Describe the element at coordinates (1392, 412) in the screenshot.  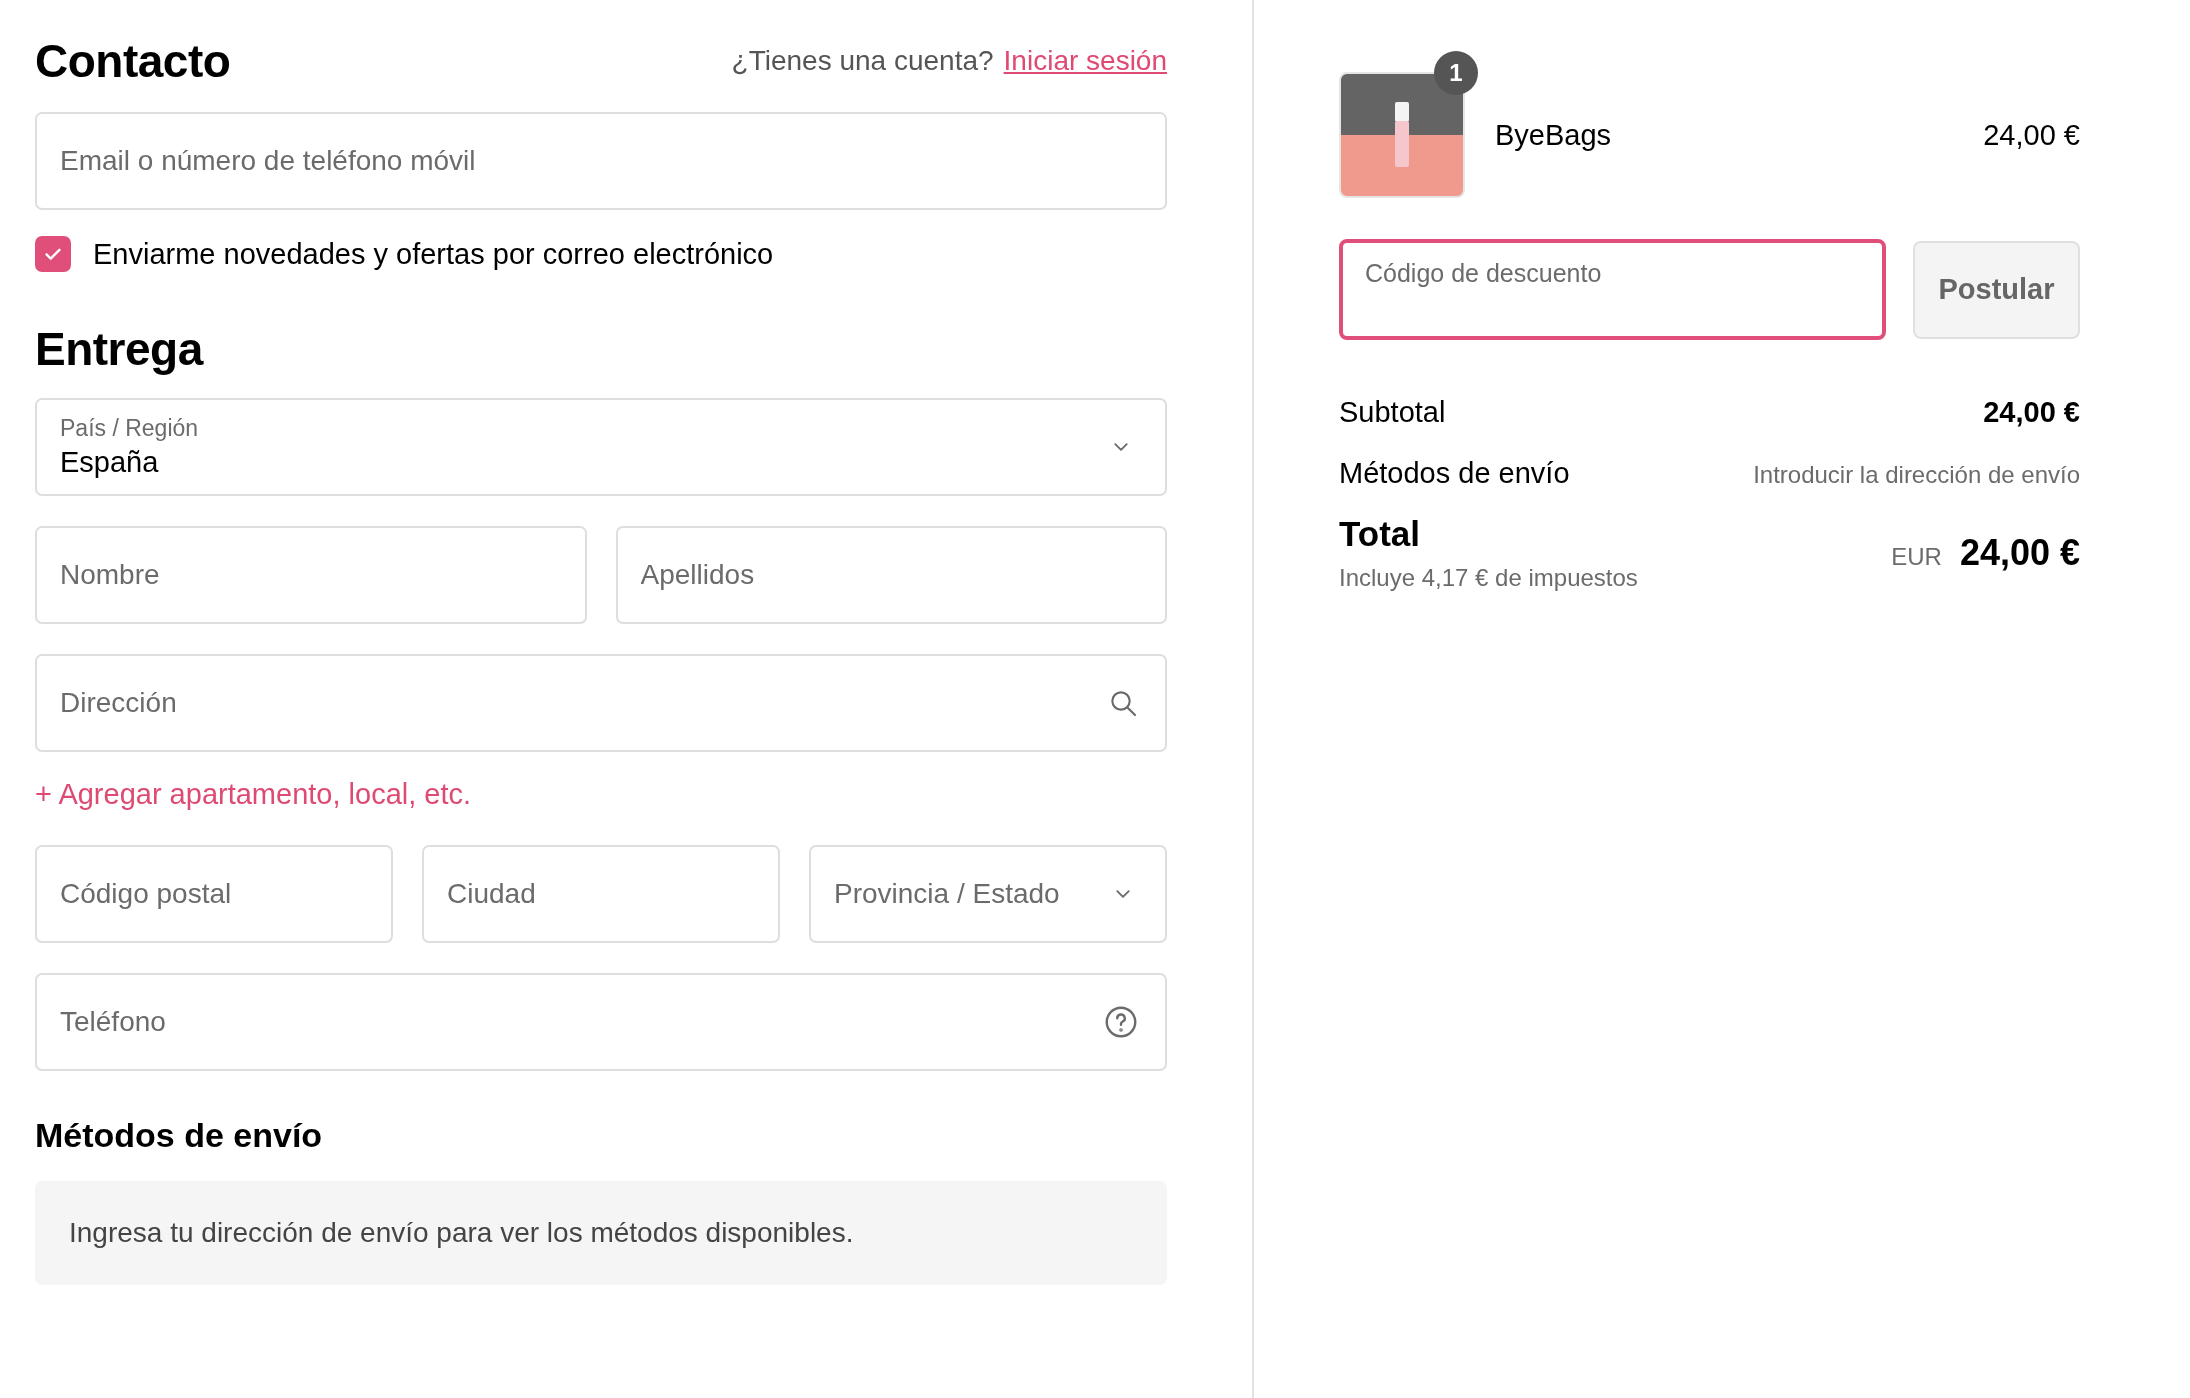
I see `summary-label: Subtotal` at that location.